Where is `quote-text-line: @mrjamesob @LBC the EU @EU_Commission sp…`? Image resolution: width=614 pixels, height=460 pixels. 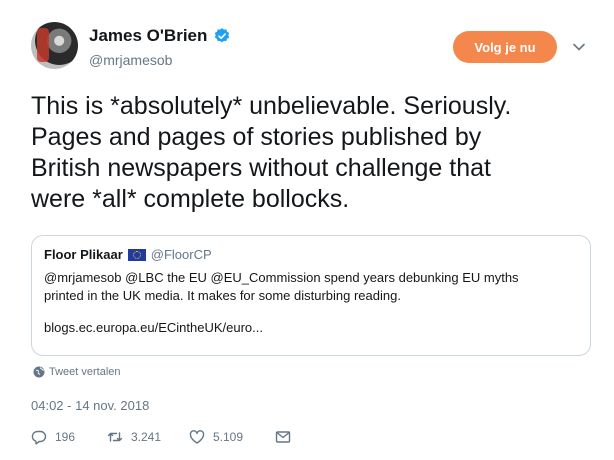
quote-text-line: @mrjamesob @LBC the EU @EU_Commission sp… is located at coordinates (281, 277).